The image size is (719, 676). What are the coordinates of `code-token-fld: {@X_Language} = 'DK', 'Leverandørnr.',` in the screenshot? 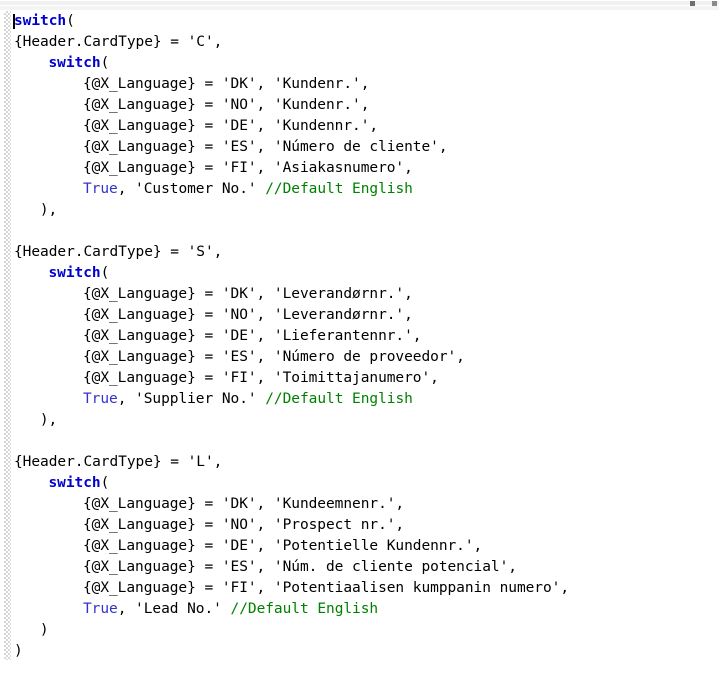 It's located at (247, 294).